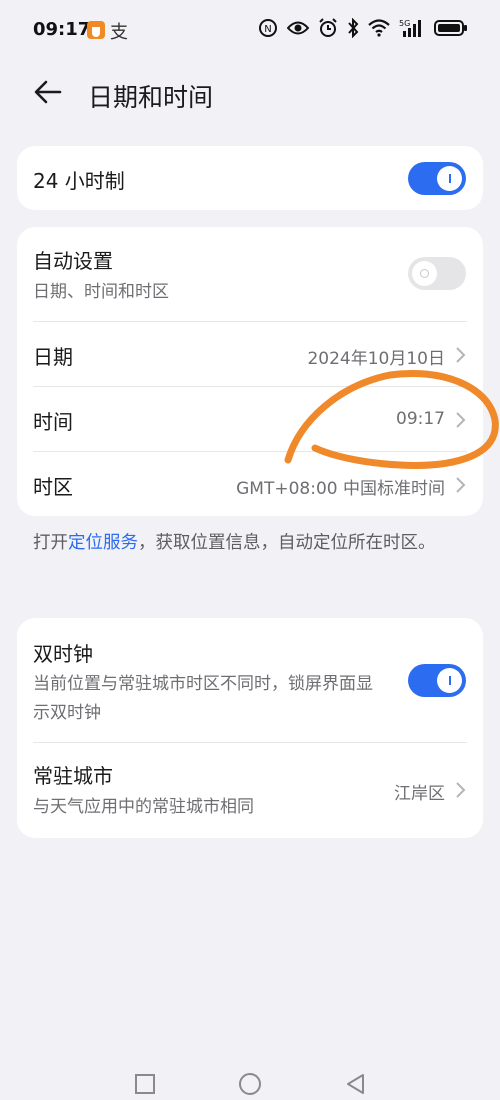 This screenshot has width=500, height=1100. Describe the element at coordinates (203, 698) in the screenshot. I see `dual-clock-subtitle: 当前位置与常驻城市时区不同时，锁屏界面显示双时钟` at that location.